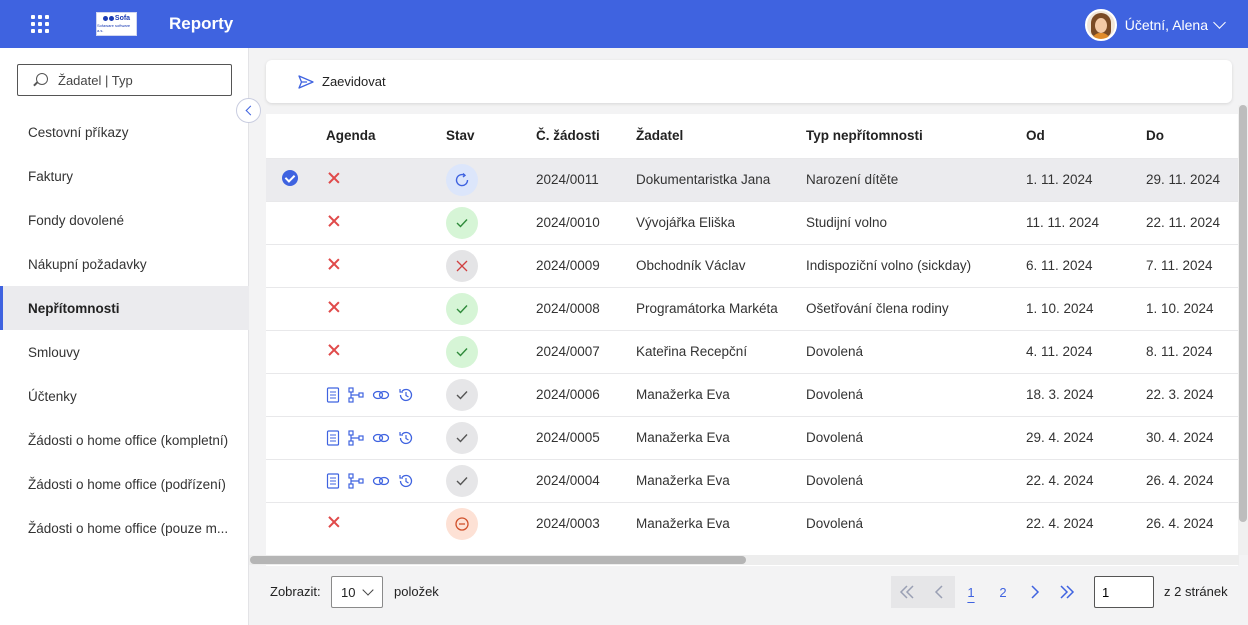 This screenshot has width=1248, height=625. What do you see at coordinates (1192, 136) in the screenshot?
I see `column-to: Do` at bounding box center [1192, 136].